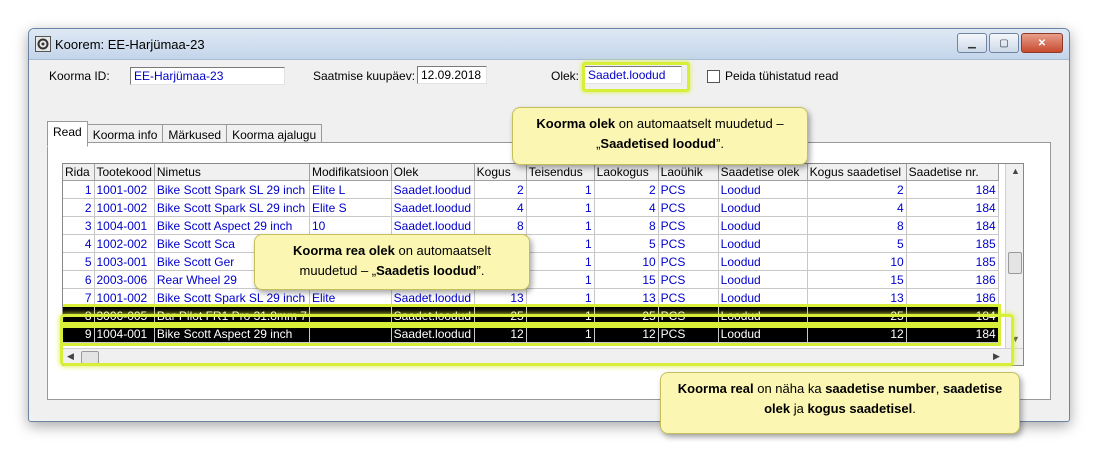 This screenshot has width=1095, height=449. I want to click on table-cell: 3006-005, so click(124, 315).